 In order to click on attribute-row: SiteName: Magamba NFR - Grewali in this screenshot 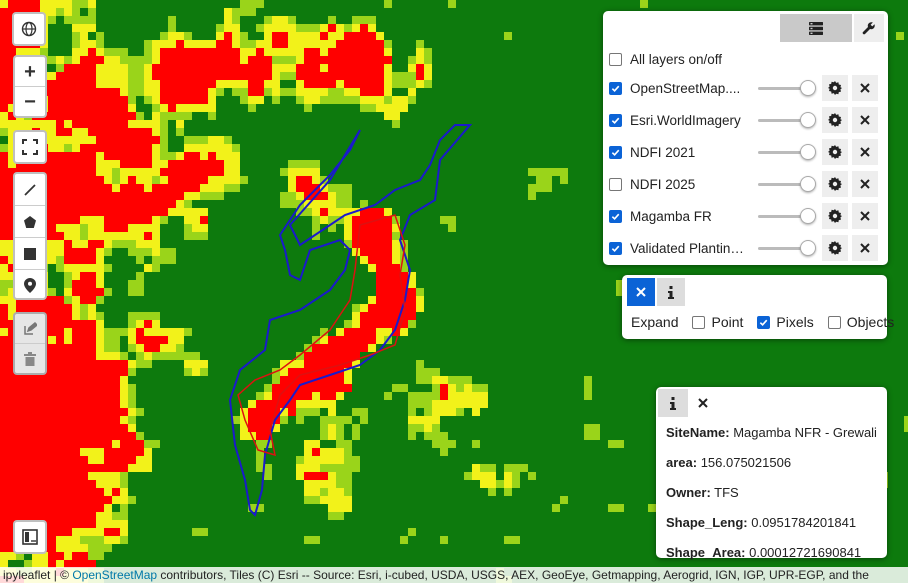, I will do `click(771, 432)`.